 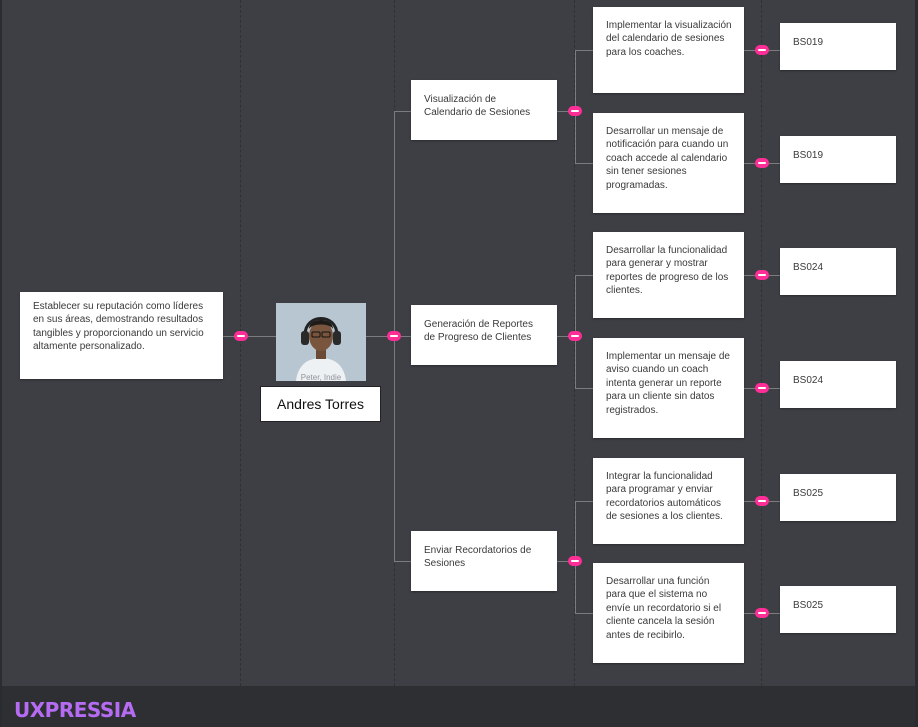 What do you see at coordinates (459, 706) in the screenshot?
I see `footer-bar` at bounding box center [459, 706].